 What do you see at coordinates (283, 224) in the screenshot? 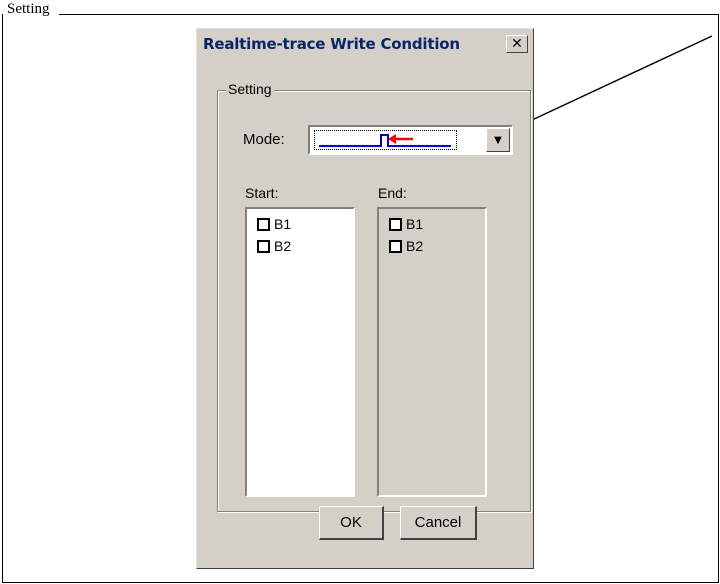
I see `start-b1-label: B1` at bounding box center [283, 224].